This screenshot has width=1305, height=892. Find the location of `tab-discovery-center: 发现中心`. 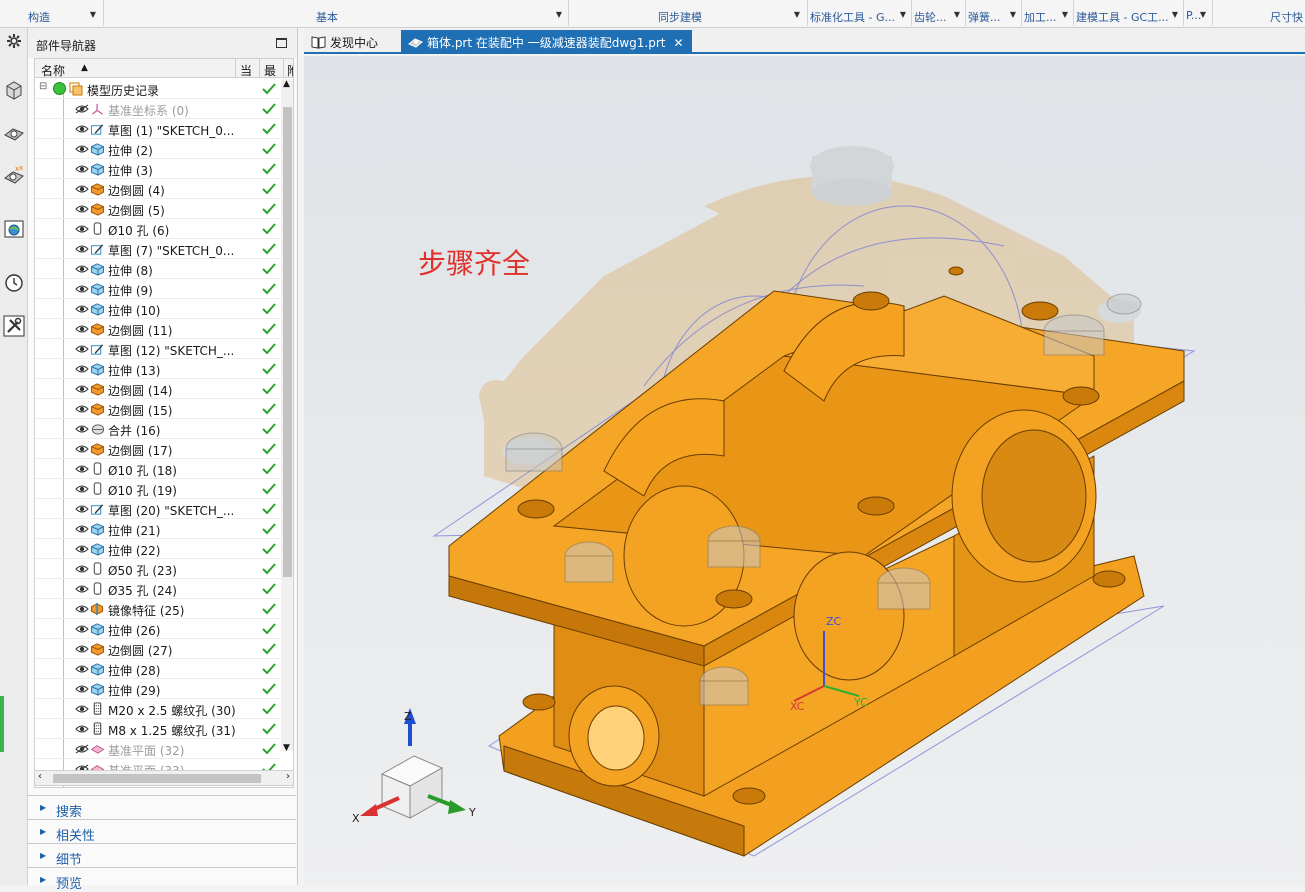

tab-discovery-center: 发现中心 is located at coordinates (345, 42).